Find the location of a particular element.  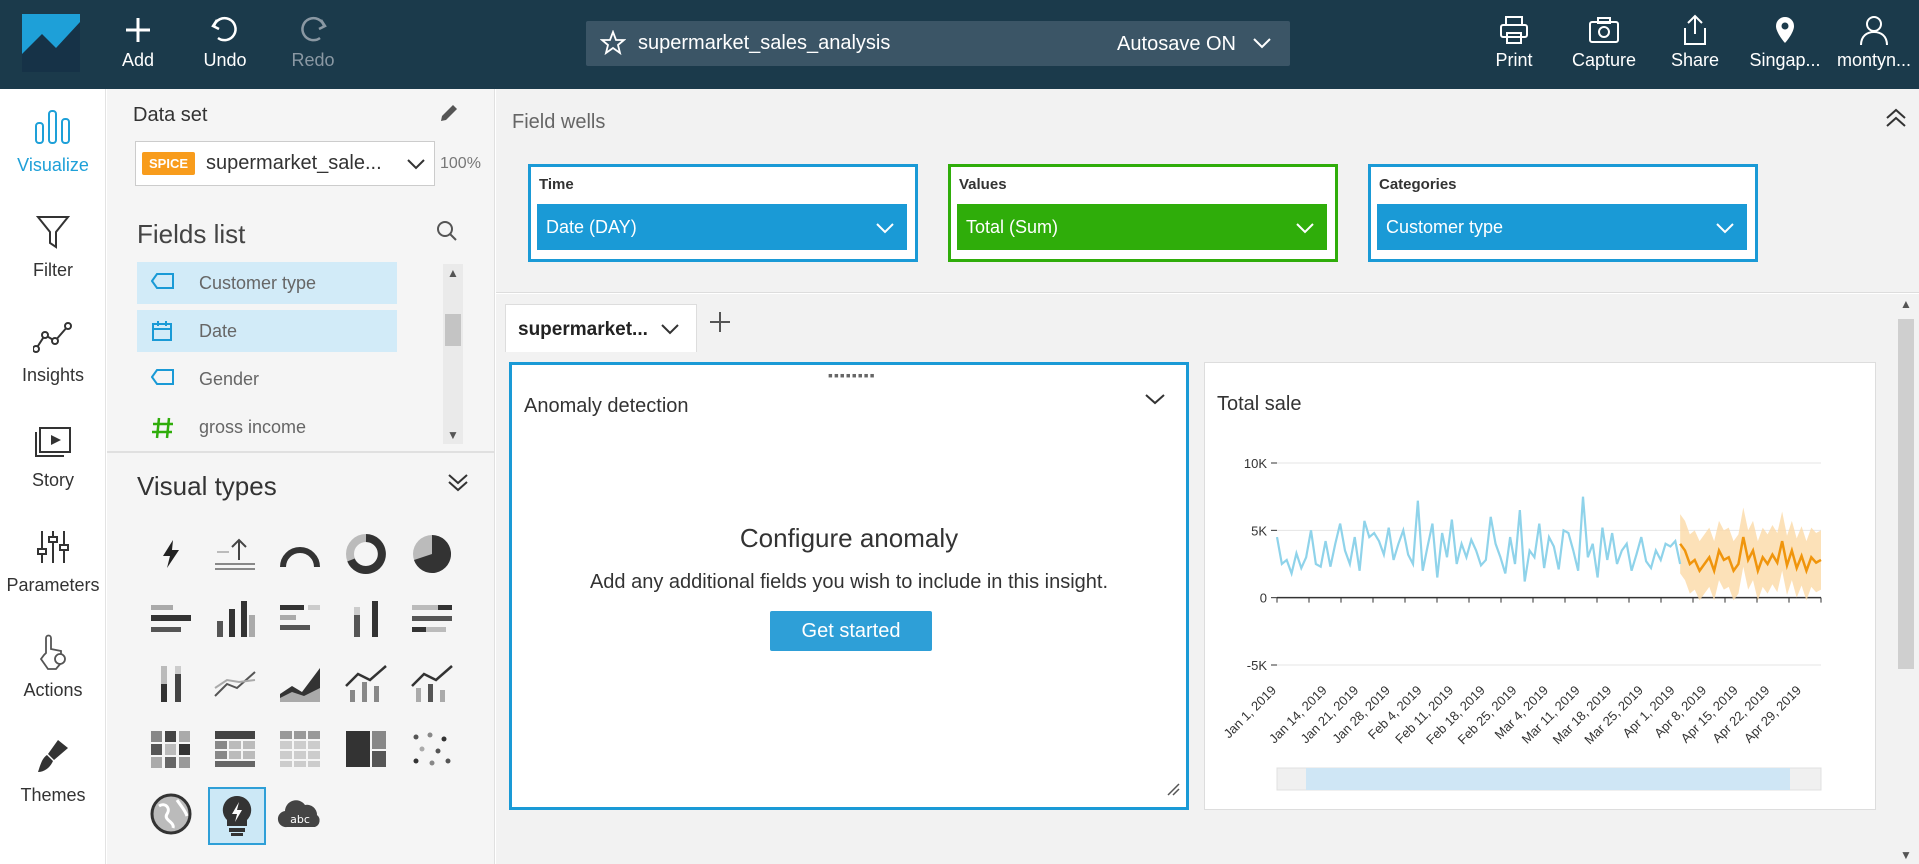

search-icon is located at coordinates (447, 233).